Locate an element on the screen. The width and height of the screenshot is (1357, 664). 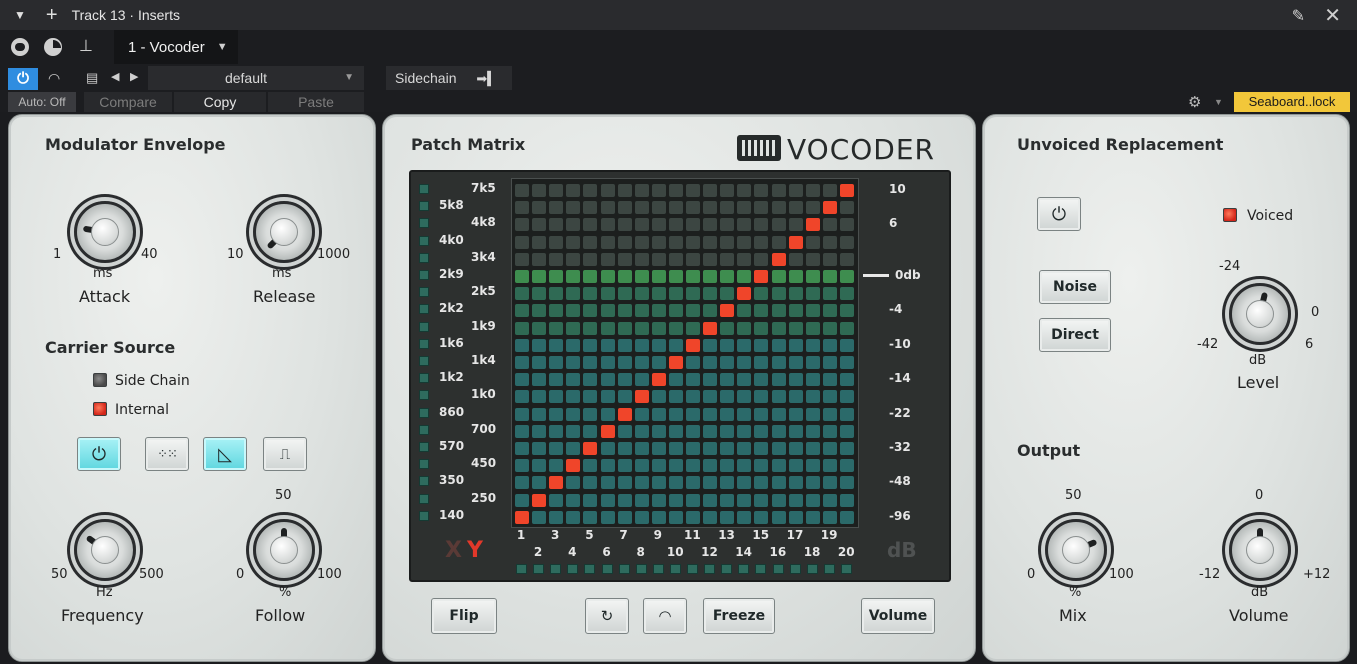
collapse-arrow-icon: ▼ is located at coordinates (20, 15).